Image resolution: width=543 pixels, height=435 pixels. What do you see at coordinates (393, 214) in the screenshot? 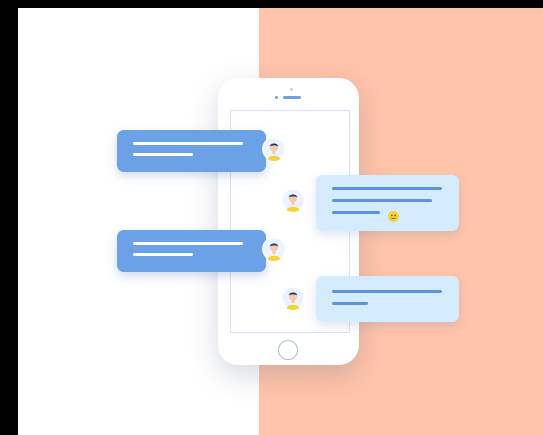
I see `smiley-emoji-icon` at bounding box center [393, 214].